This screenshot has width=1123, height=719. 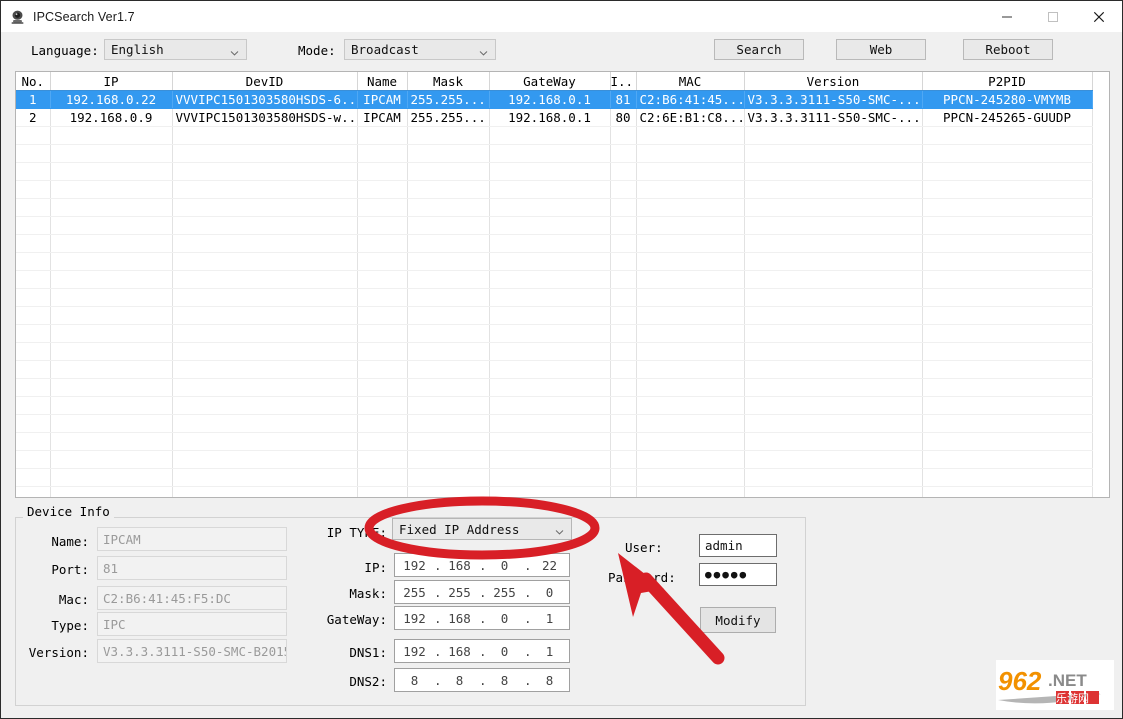 What do you see at coordinates (459, 618) in the screenshot?
I see `gateway-octet: 168` at bounding box center [459, 618].